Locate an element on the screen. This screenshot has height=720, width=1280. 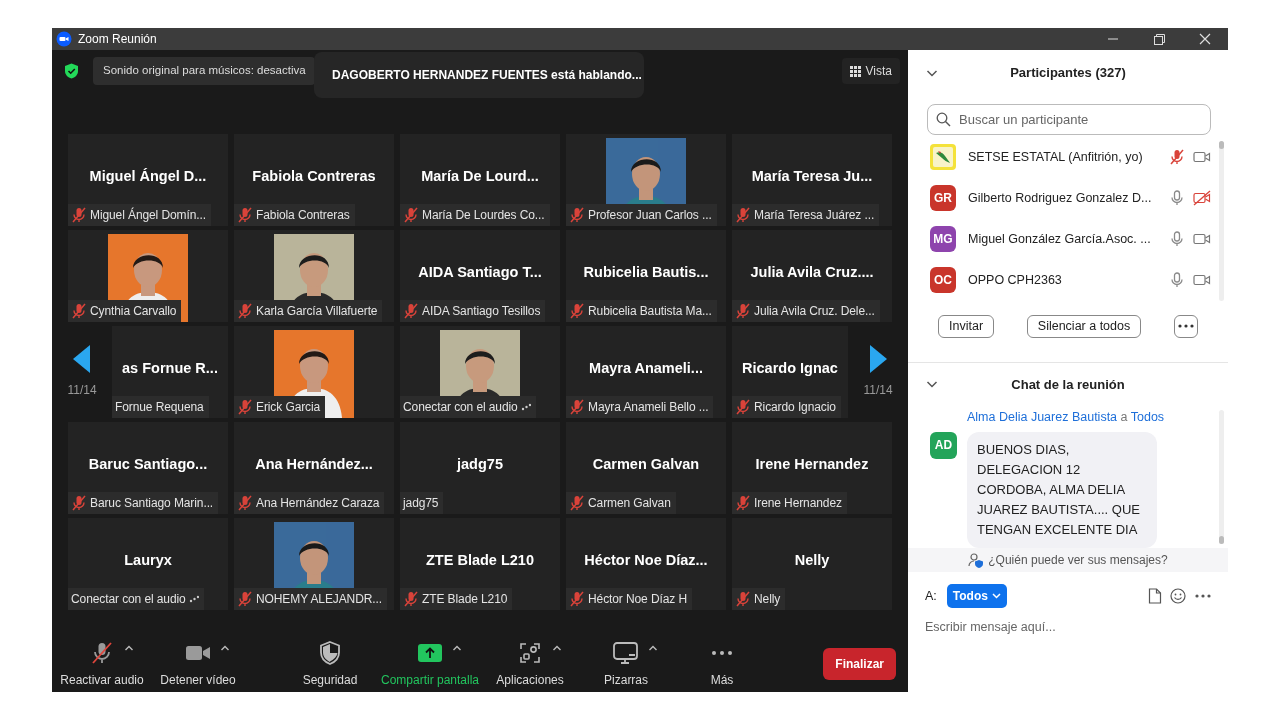
video-tile: Ricardo Ignac Ricardo Ignacio is located at coordinates (790, 372).